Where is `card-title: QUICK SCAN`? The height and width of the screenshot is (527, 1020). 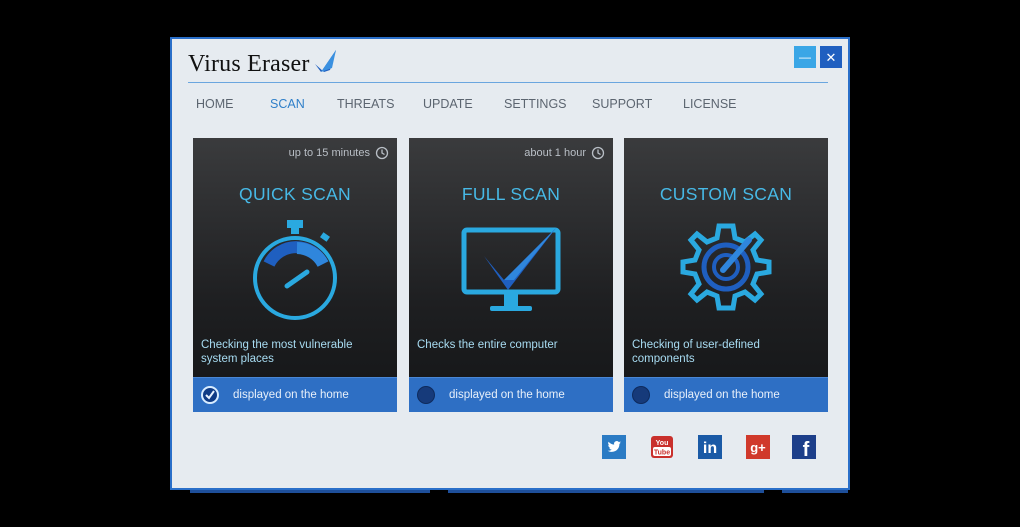
card-title: QUICK SCAN is located at coordinates (295, 194).